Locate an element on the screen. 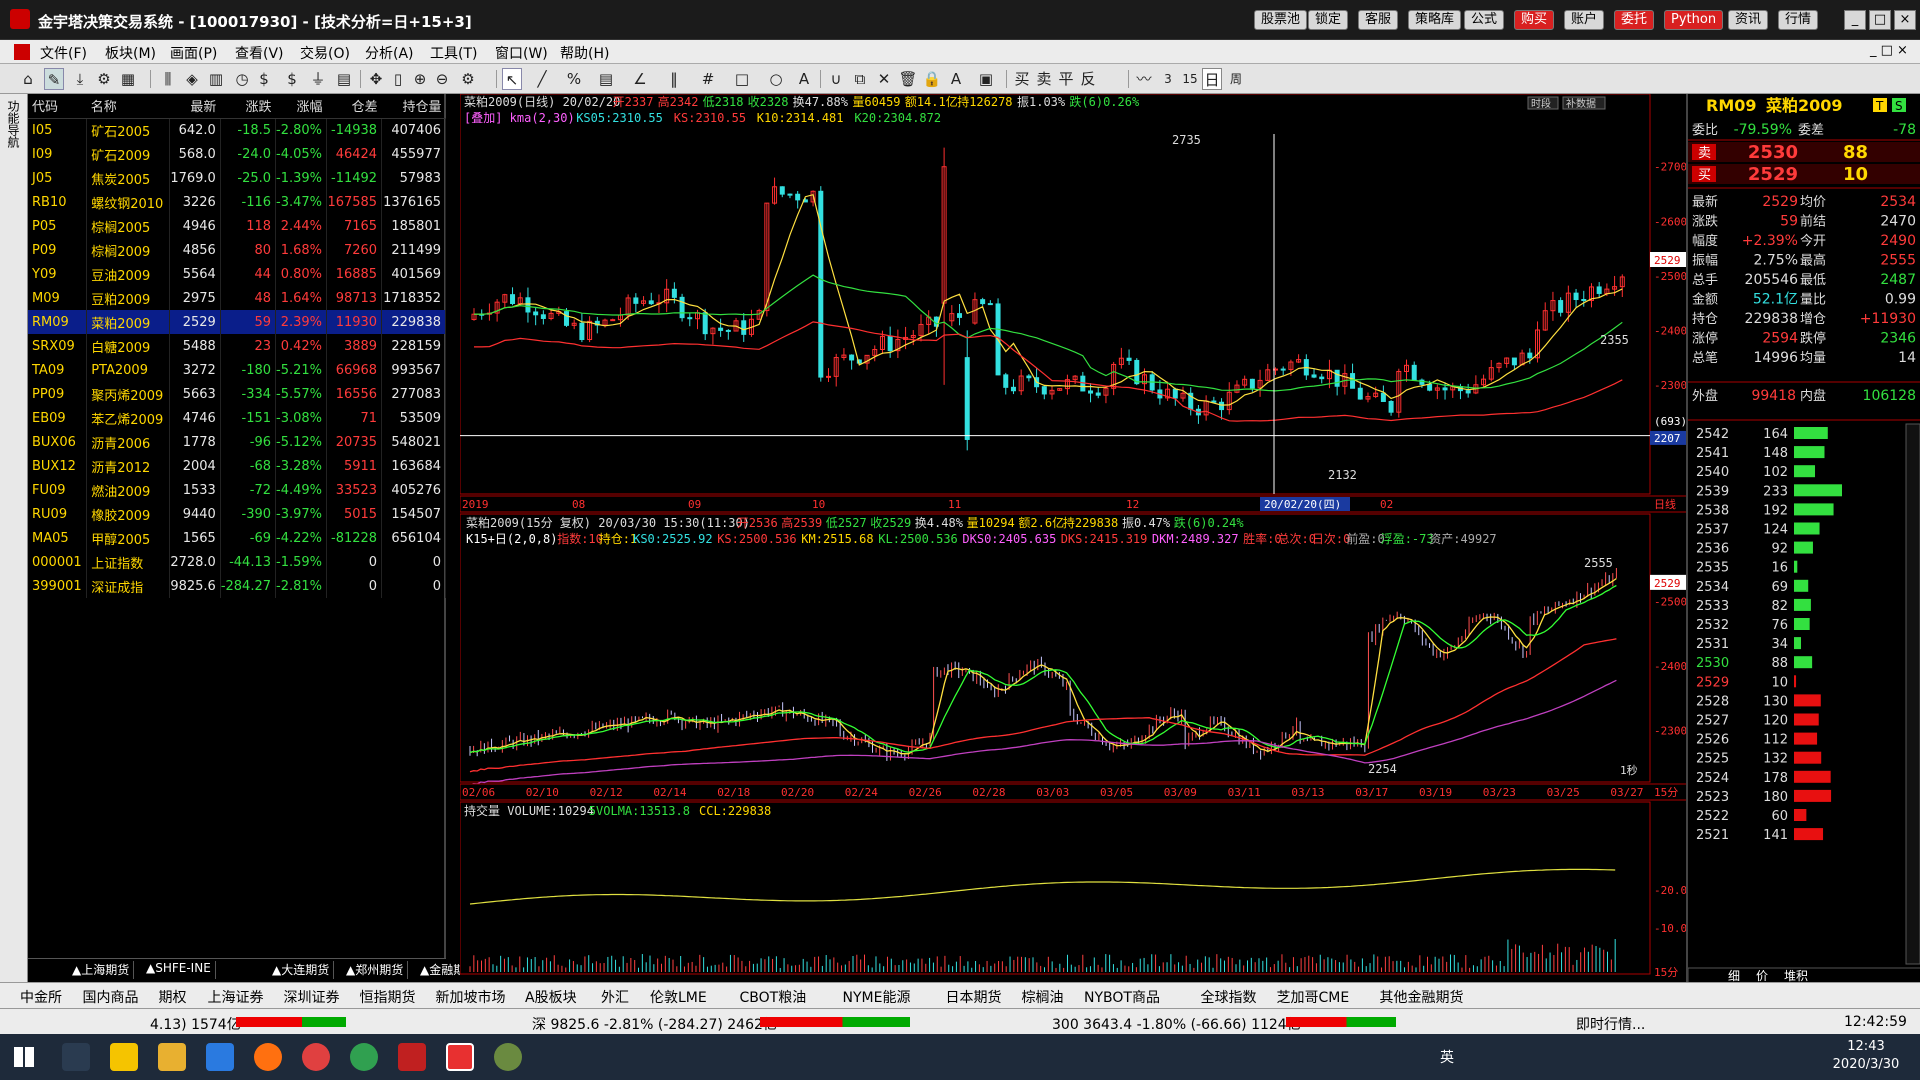 The height and width of the screenshot is (1080, 1920). market-tab-15: 全球指数 is located at coordinates (1229, 997).